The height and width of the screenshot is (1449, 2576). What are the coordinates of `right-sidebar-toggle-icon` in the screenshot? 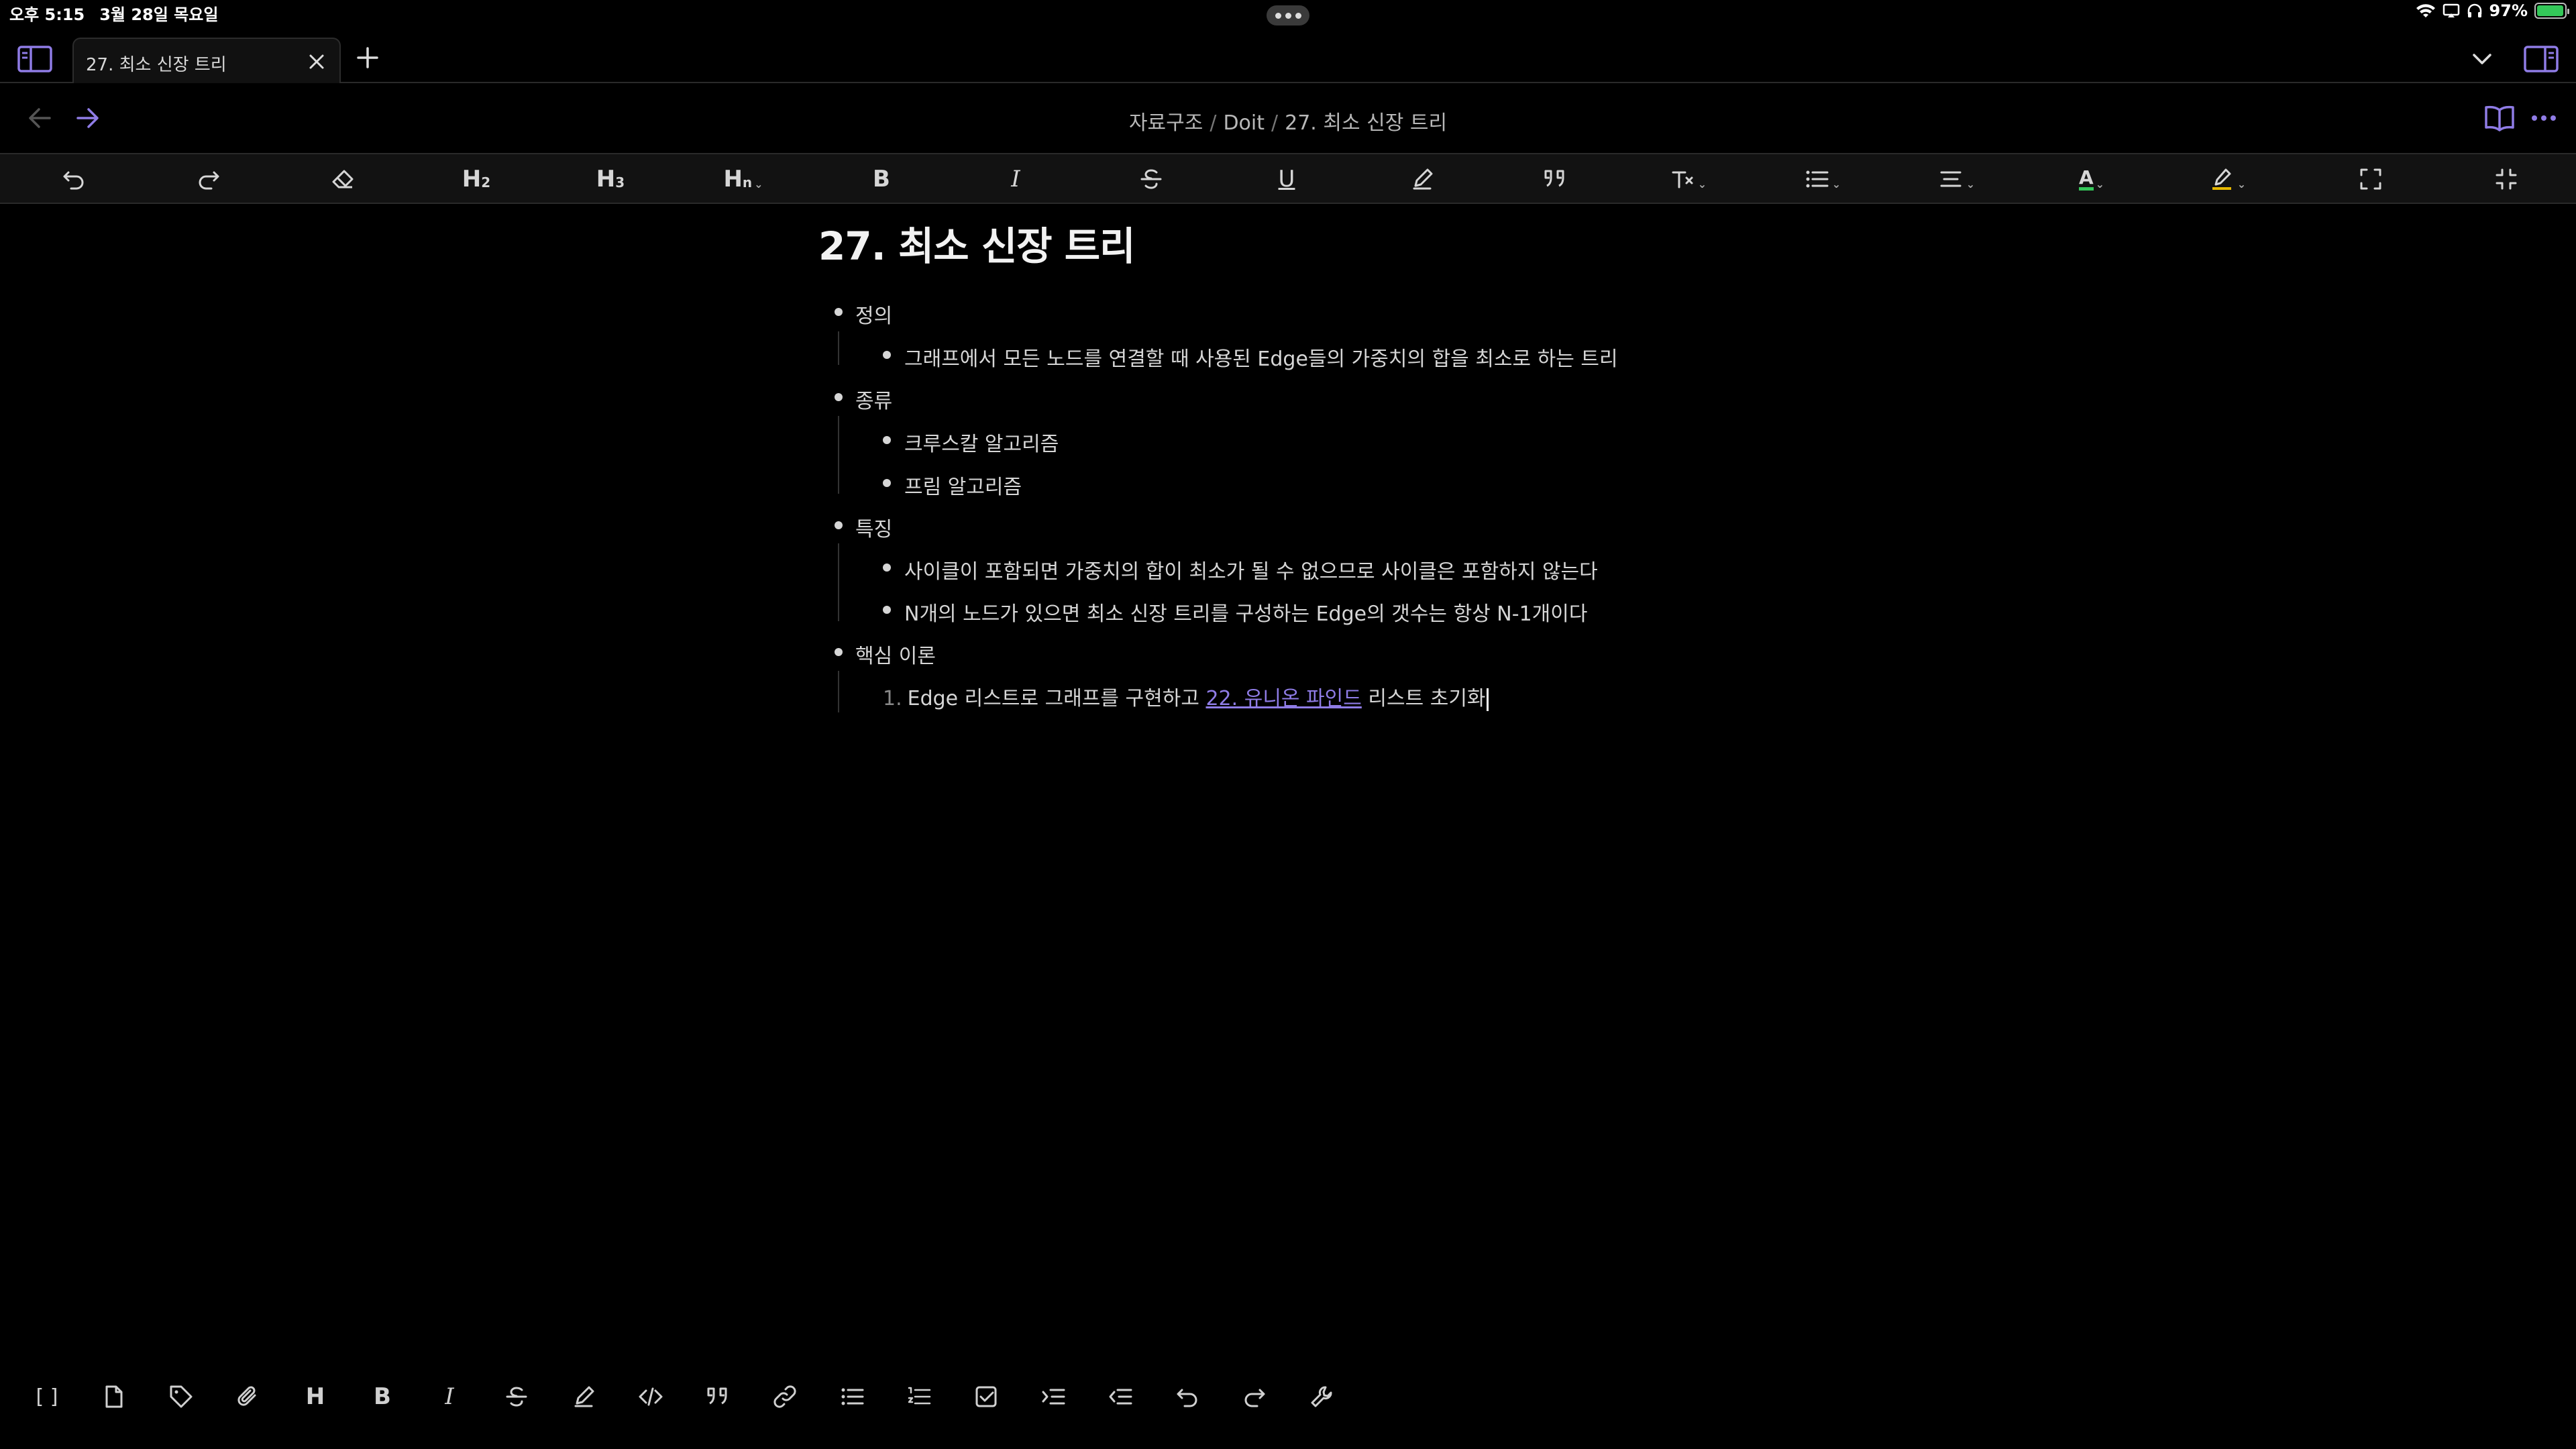 It's located at (2541, 59).